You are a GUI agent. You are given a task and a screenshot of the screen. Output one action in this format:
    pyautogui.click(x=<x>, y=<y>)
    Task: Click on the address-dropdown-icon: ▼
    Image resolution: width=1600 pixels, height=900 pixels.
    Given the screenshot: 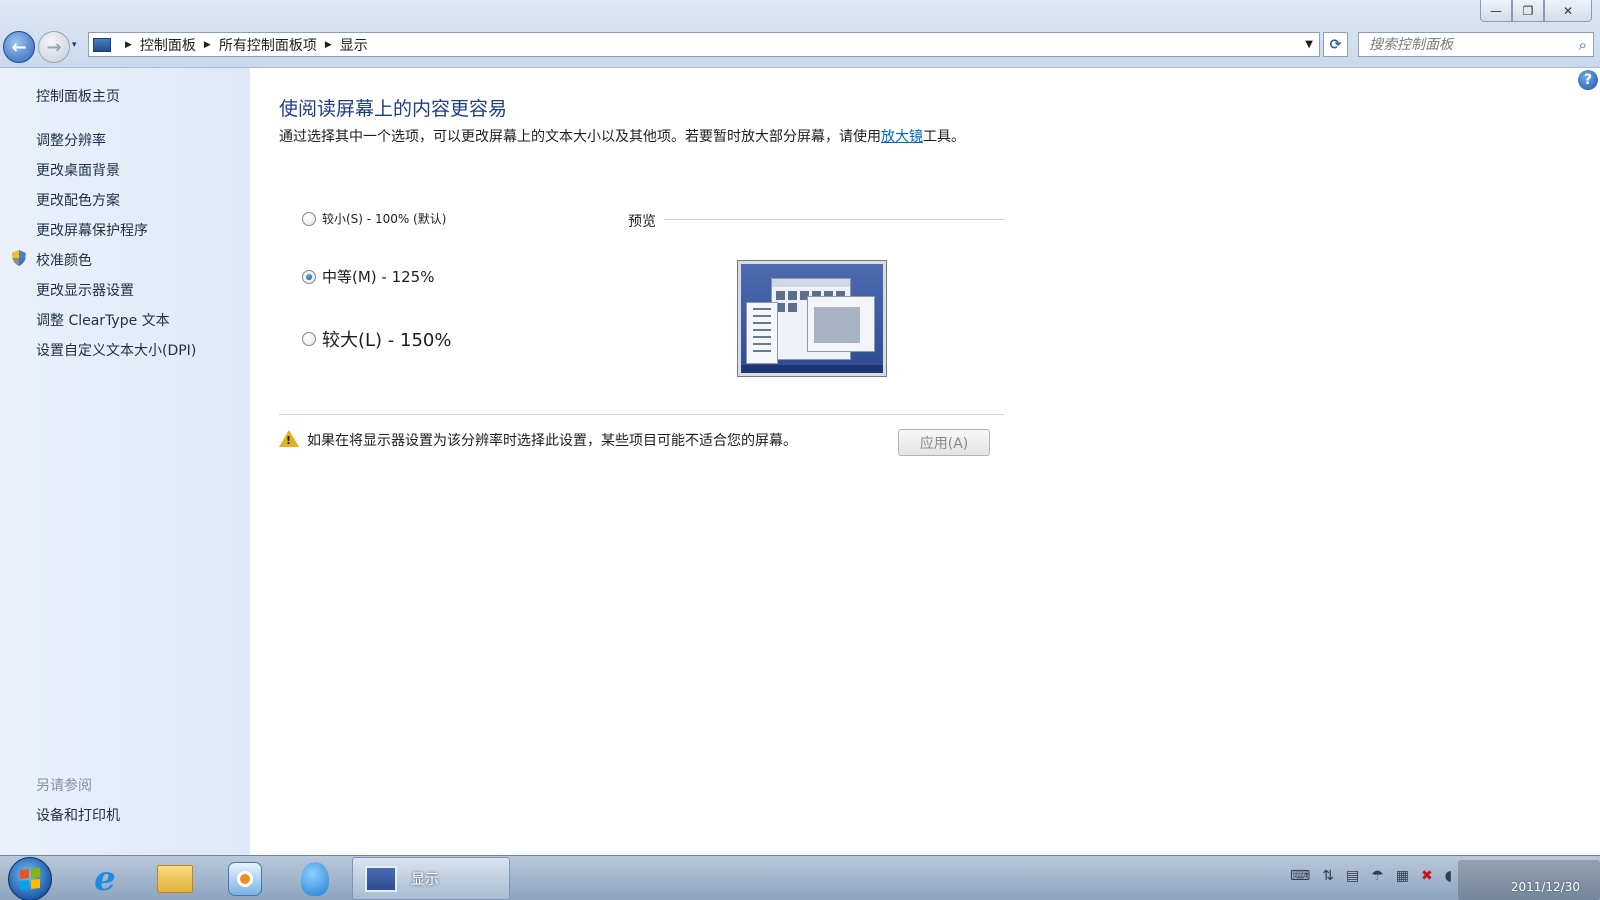 What is the action you would take?
    pyautogui.click(x=1309, y=44)
    